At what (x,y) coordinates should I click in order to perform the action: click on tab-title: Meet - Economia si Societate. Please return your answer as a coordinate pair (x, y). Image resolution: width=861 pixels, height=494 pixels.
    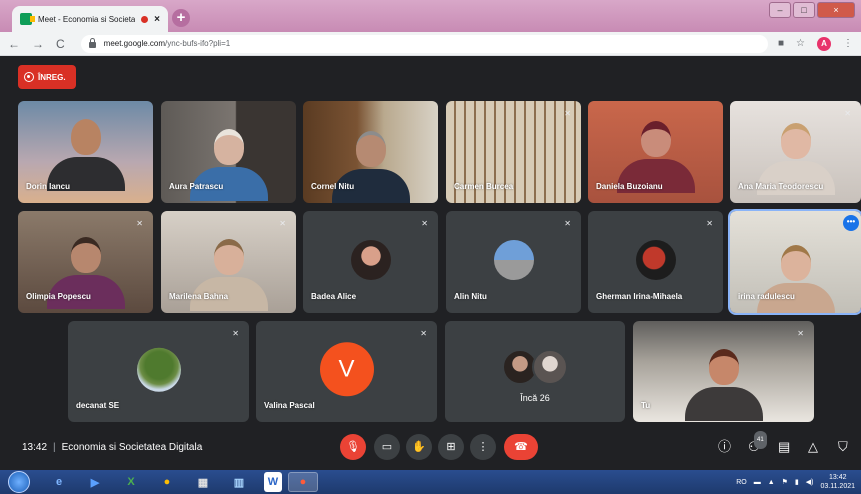
    Looking at the image, I should click on (87, 19).